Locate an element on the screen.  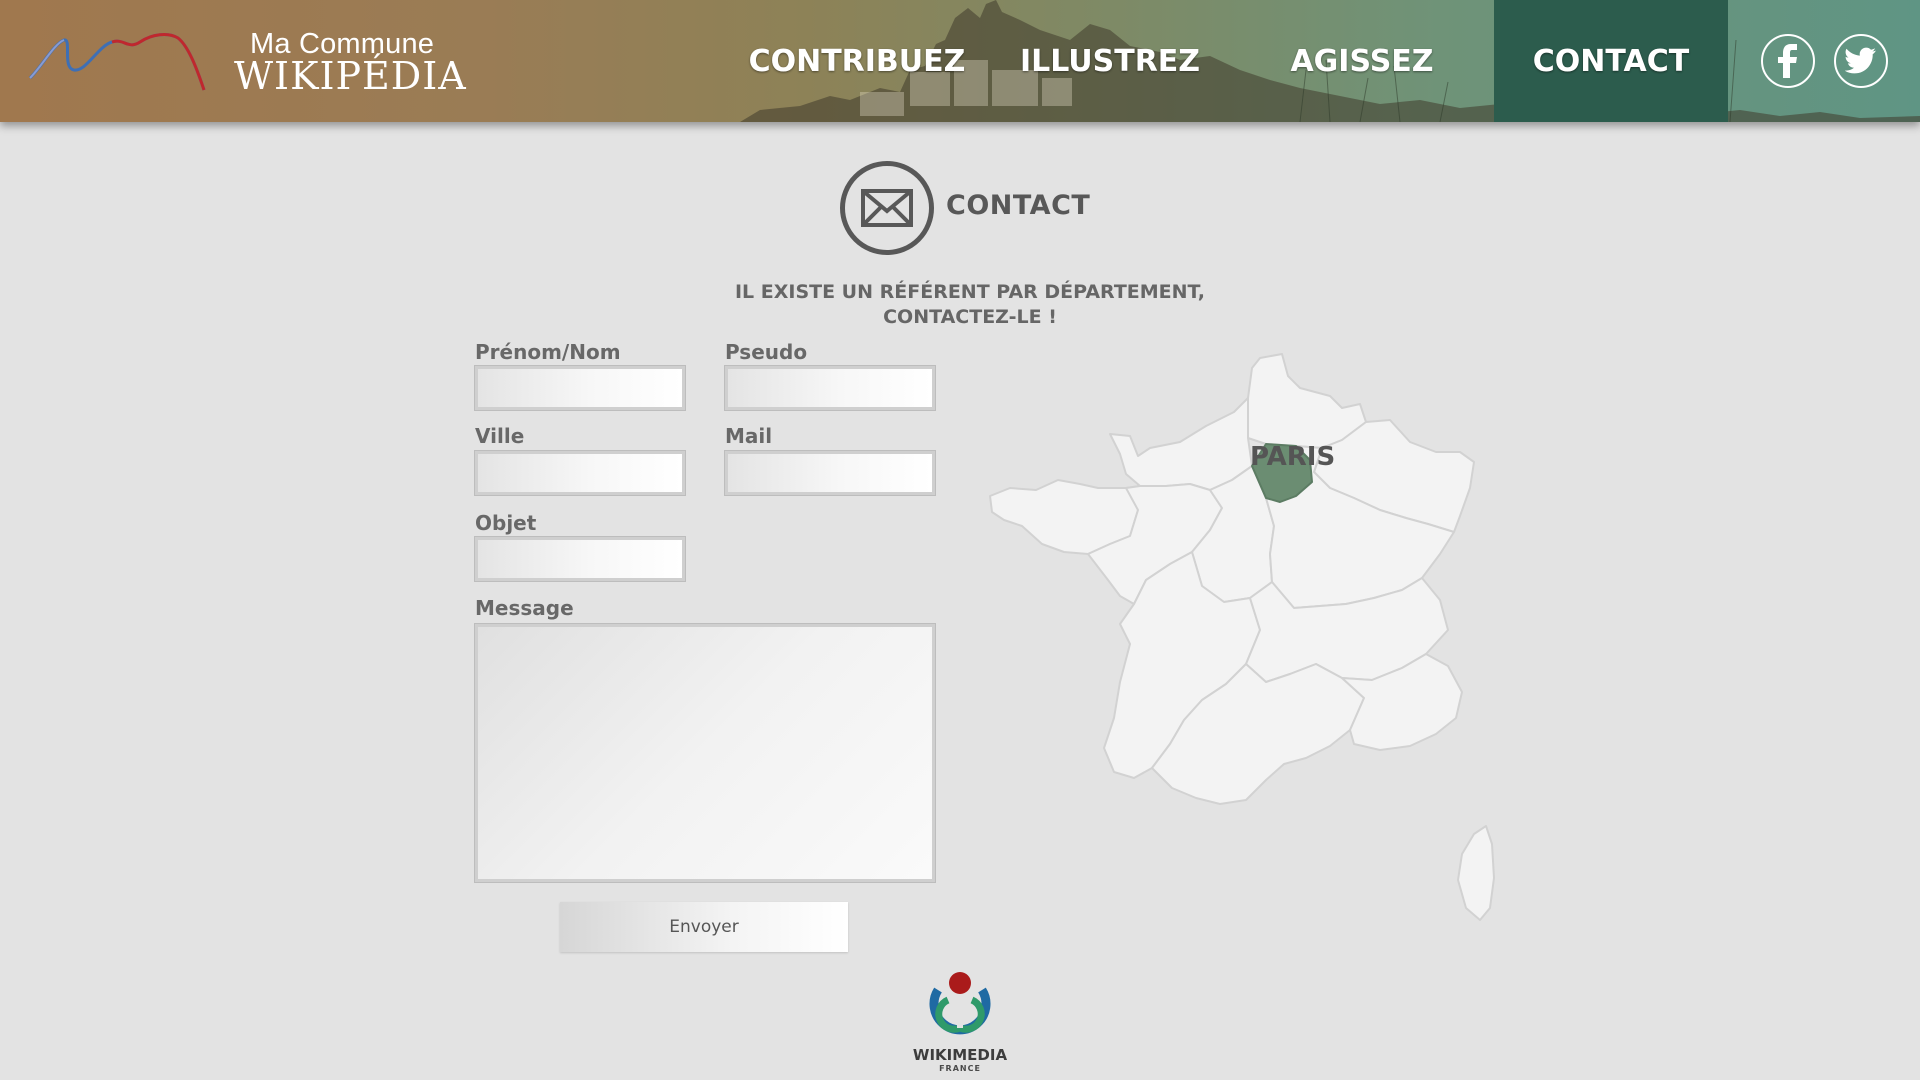
objet-label: Objet is located at coordinates (506, 523).